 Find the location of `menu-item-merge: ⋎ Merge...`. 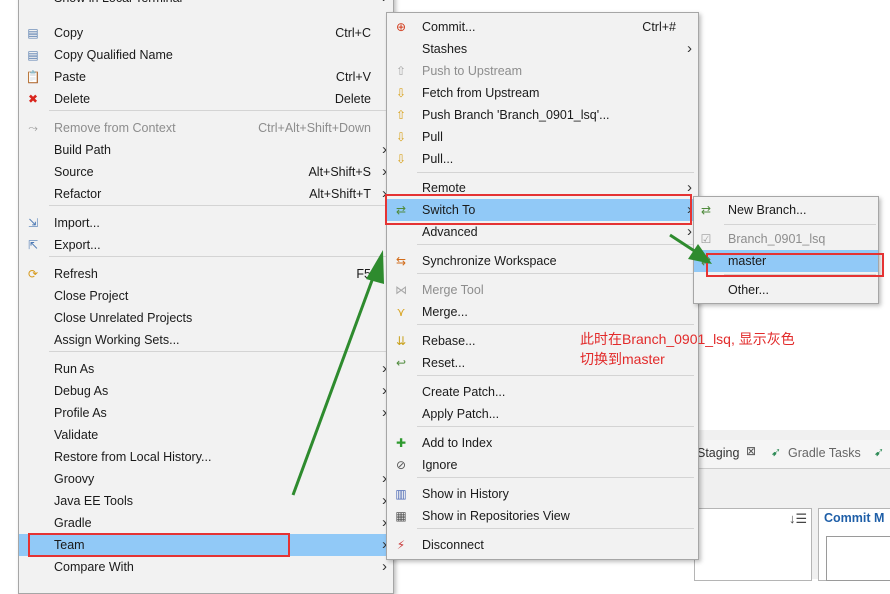

menu-item-merge: ⋎ Merge... is located at coordinates (542, 312).